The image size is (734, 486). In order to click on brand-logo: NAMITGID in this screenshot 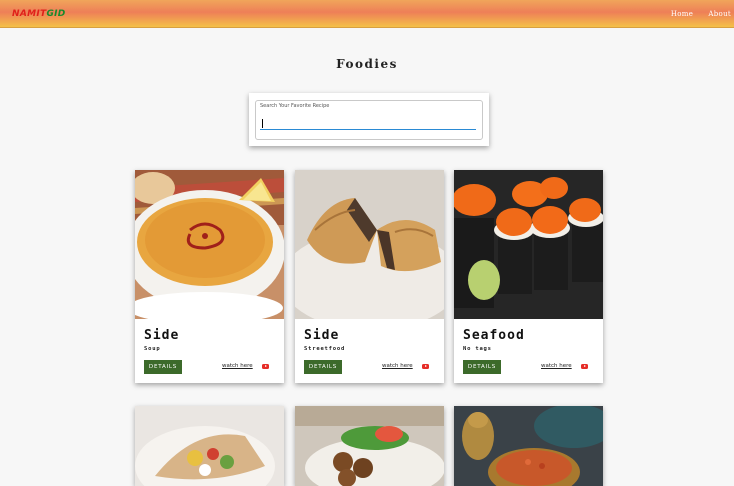, I will do `click(39, 14)`.